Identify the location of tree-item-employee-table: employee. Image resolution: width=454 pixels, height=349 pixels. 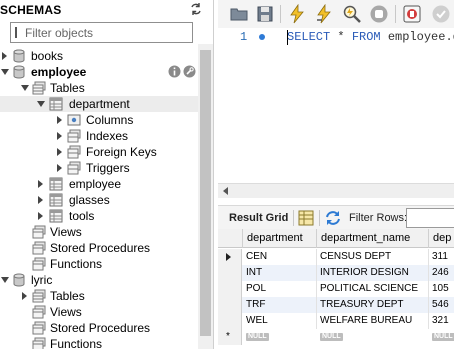
(99, 184).